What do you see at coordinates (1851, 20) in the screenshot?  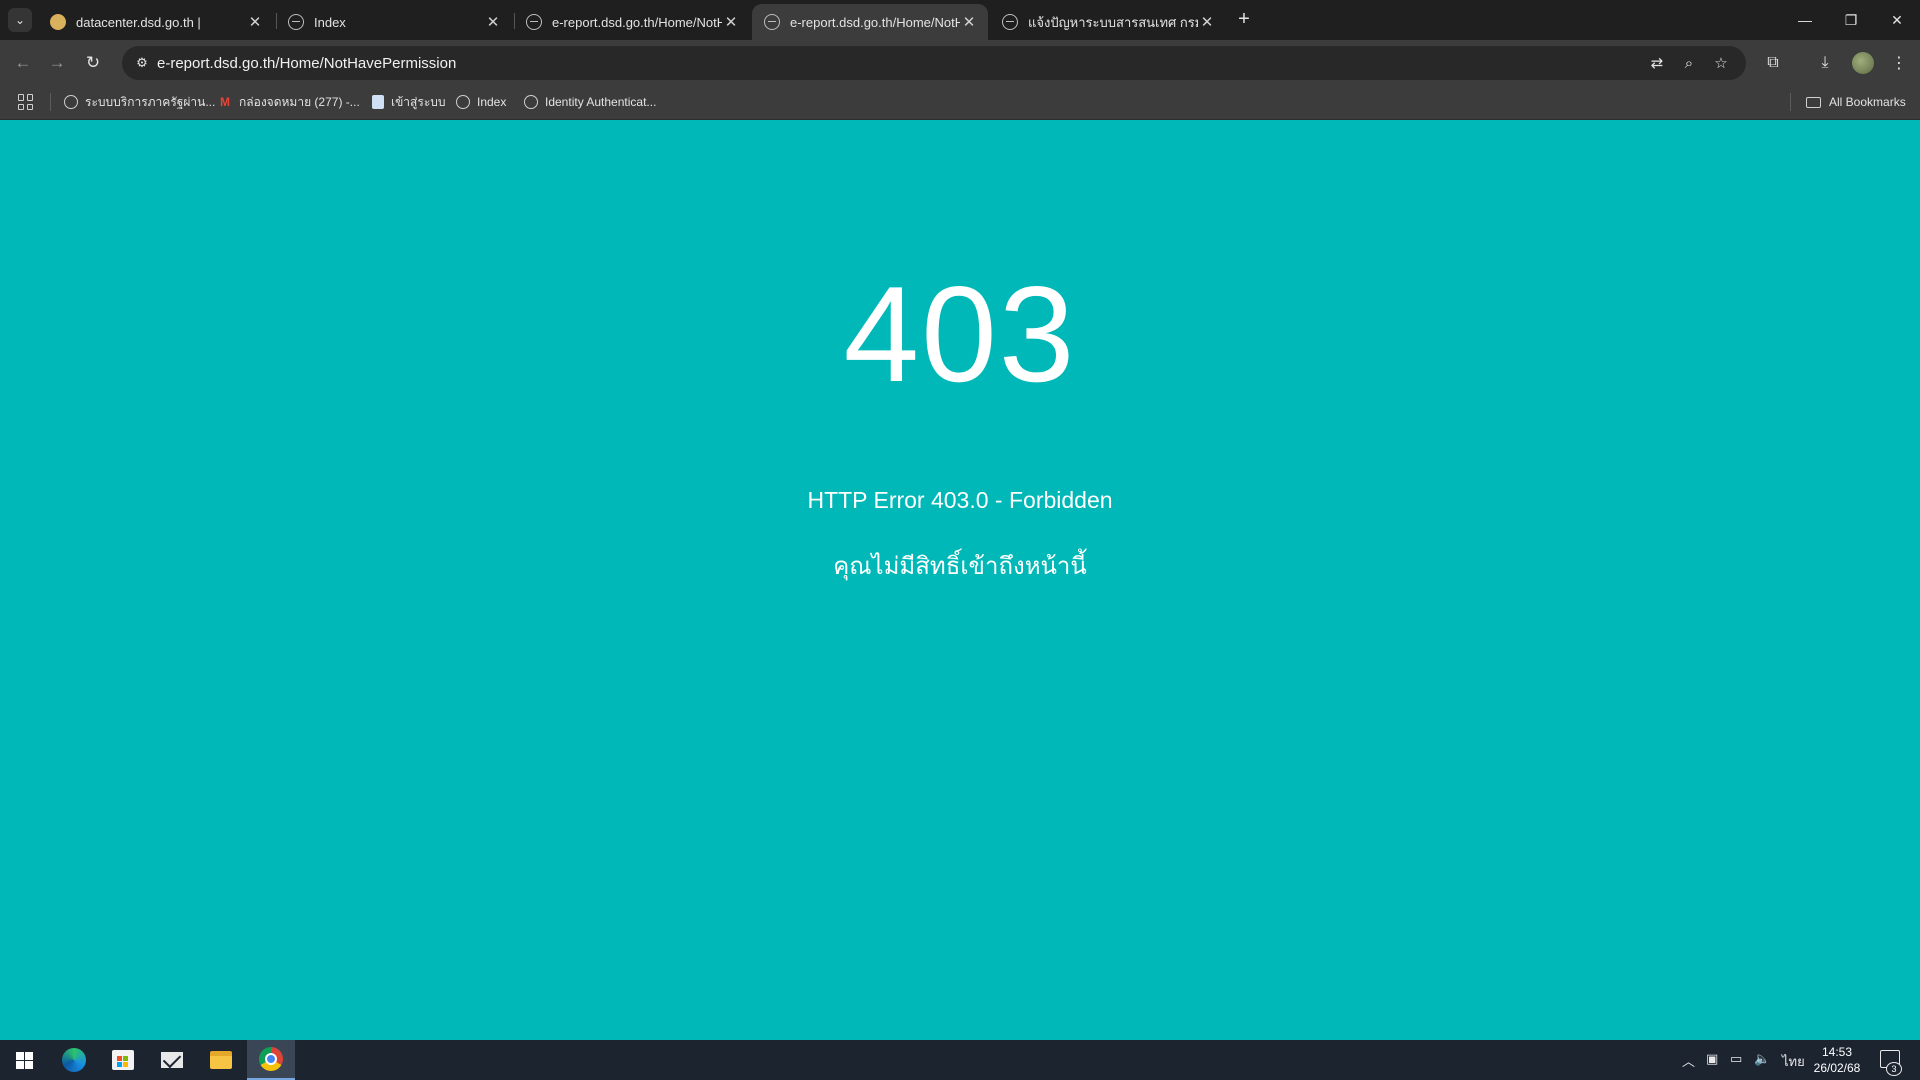 I see `restore-icon: ❐` at bounding box center [1851, 20].